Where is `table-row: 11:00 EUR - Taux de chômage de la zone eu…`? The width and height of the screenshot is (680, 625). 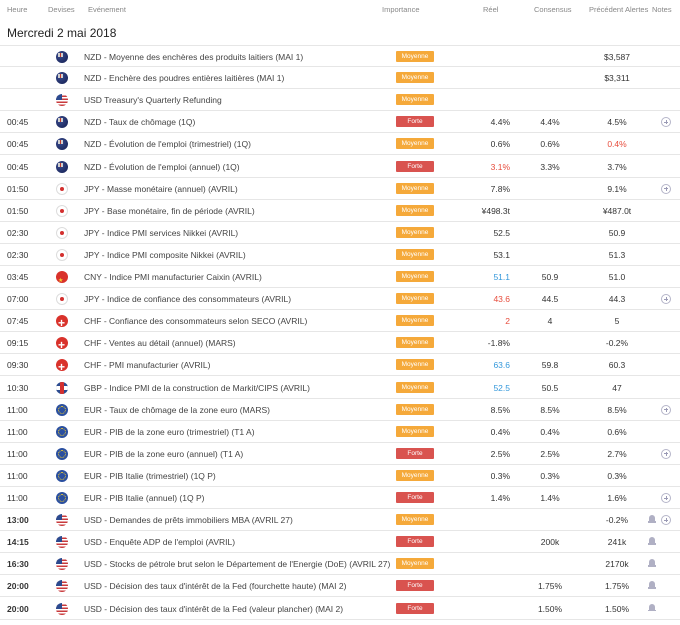 table-row: 11:00 EUR - Taux de chômage de la zone eu… is located at coordinates (340, 410).